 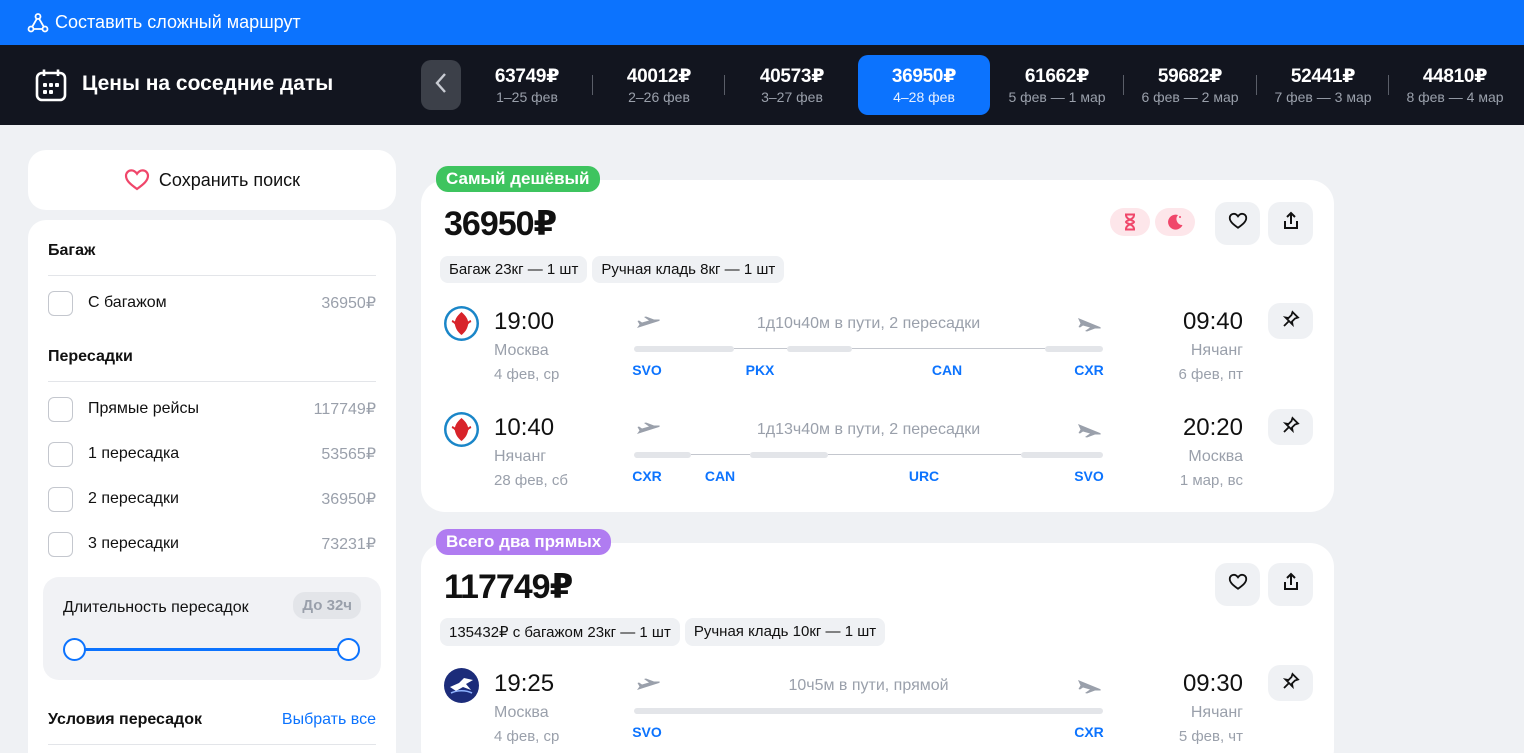 I want to click on arrival-date: 5 фев, чт, so click(x=1210, y=736).